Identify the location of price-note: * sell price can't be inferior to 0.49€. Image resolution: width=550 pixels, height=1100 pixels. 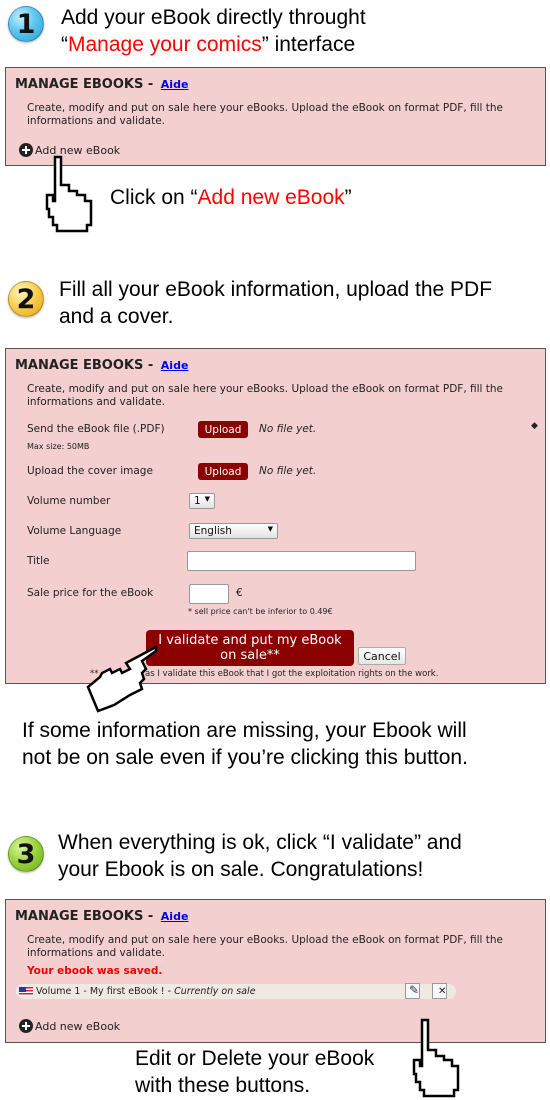
(260, 611).